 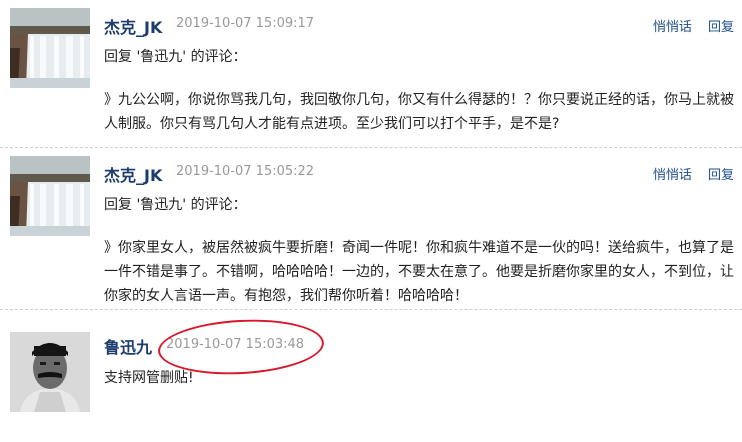 I want to click on comment-time: 2019-10-07 15:05:22, so click(x=245, y=171).